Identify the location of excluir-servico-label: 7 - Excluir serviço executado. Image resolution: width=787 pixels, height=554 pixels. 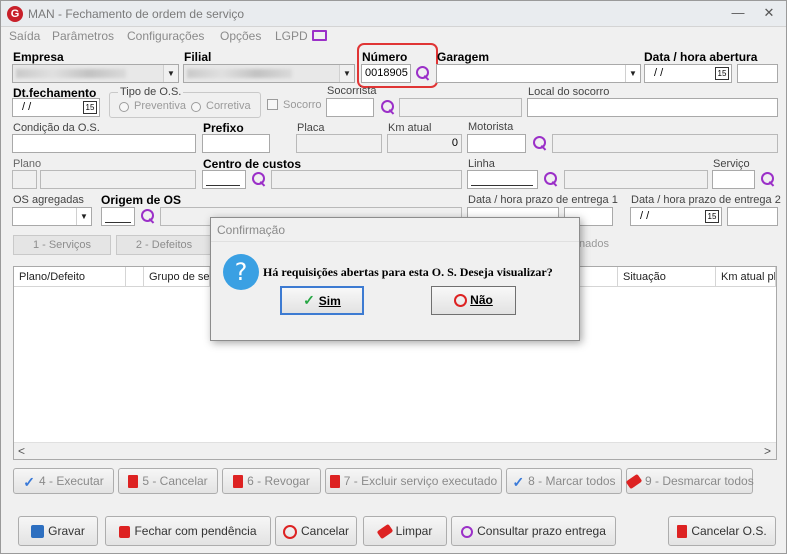
(420, 481).